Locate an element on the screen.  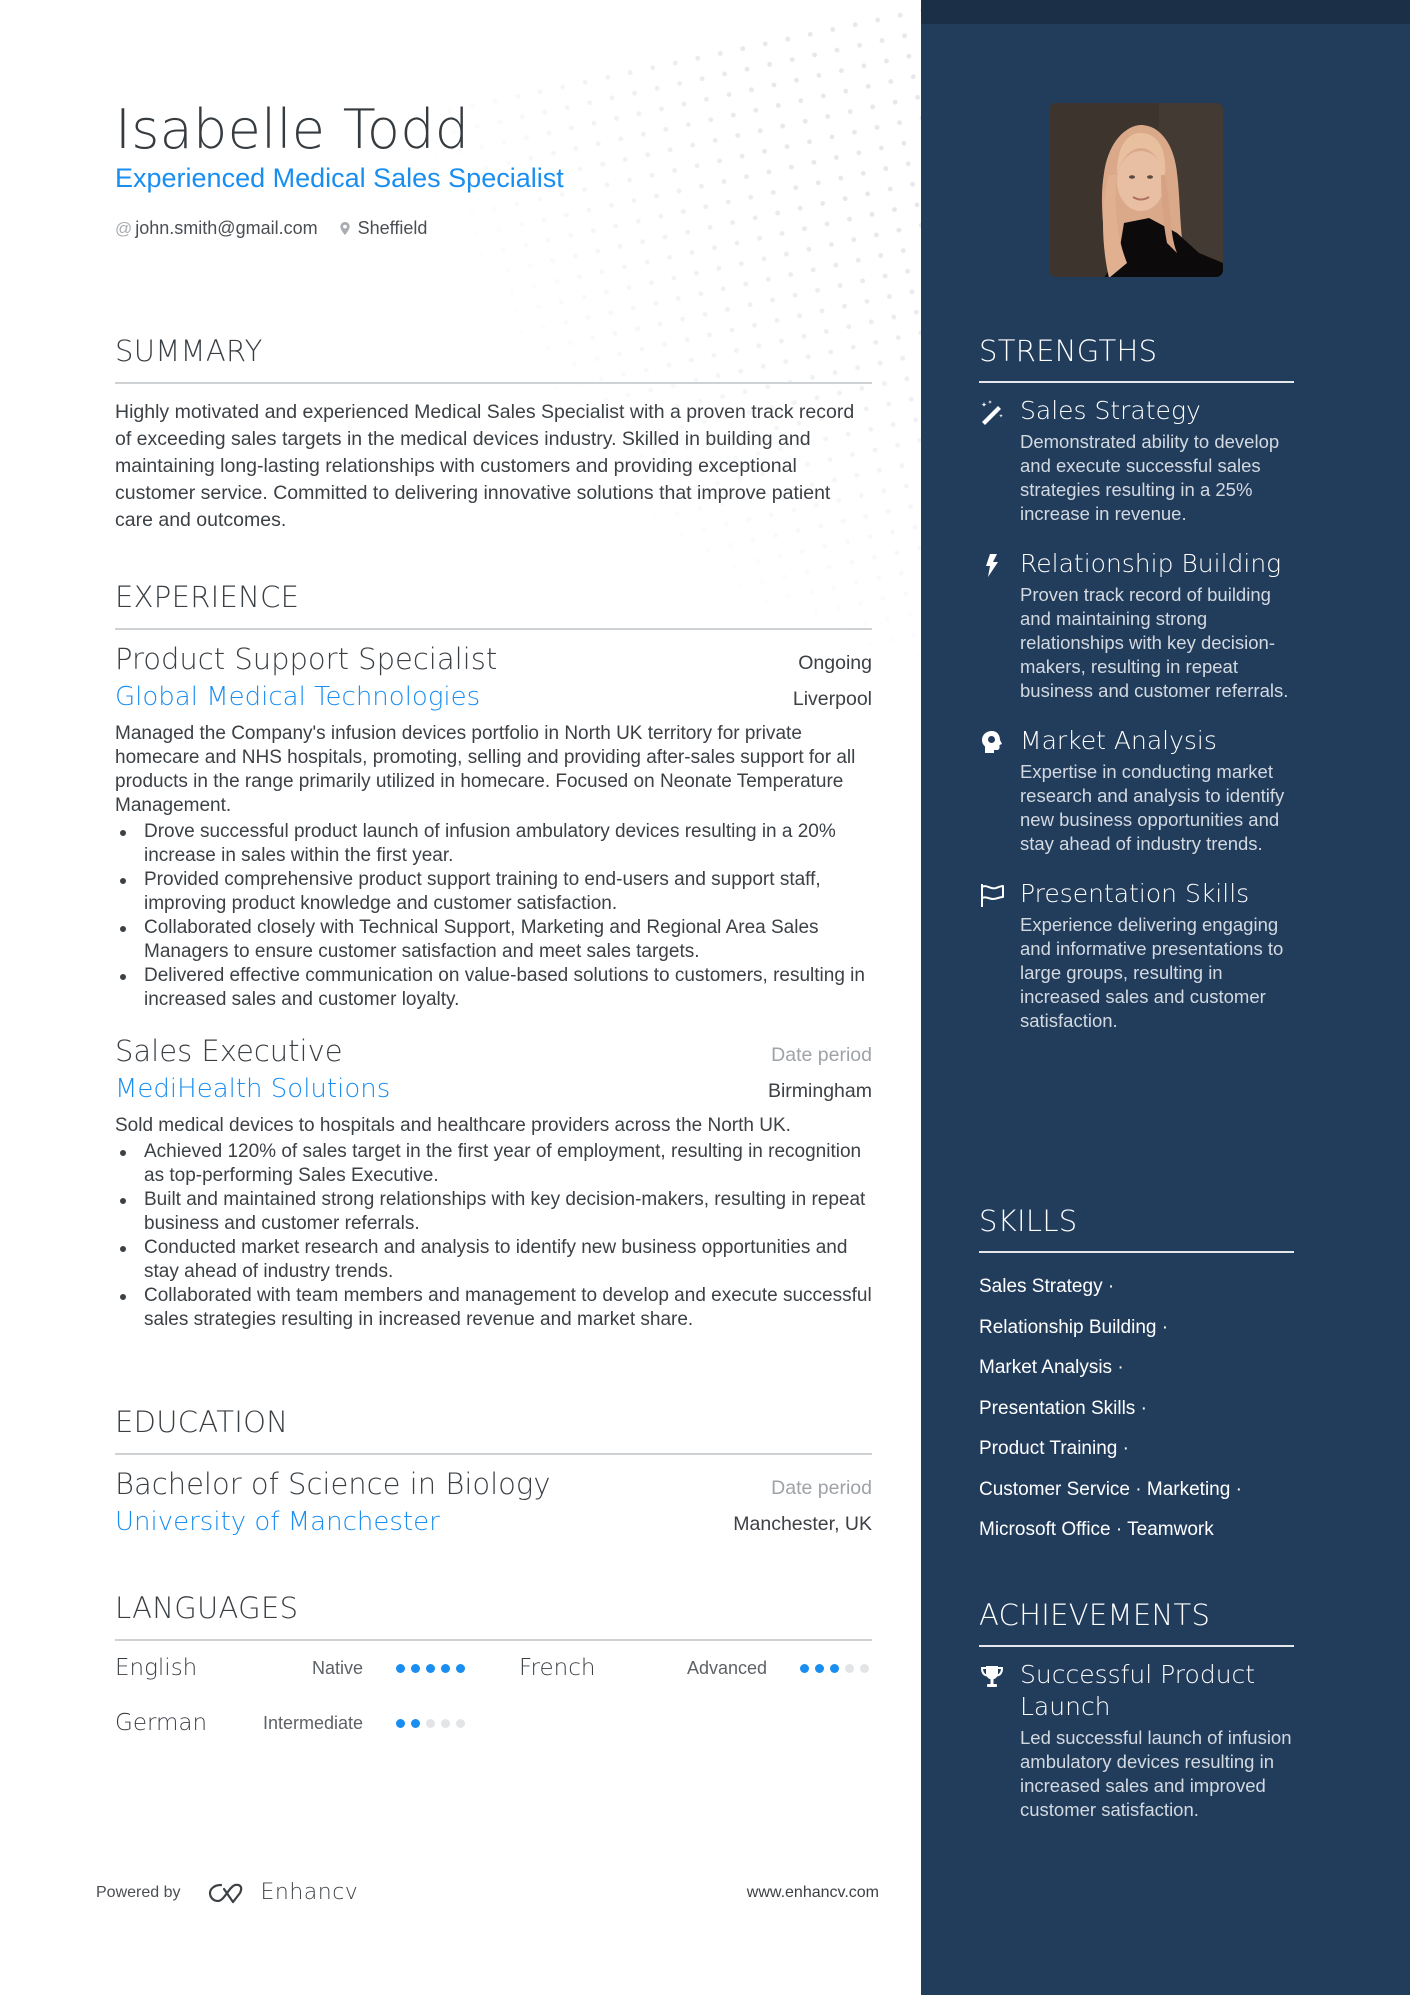
section-title: SKILLS is located at coordinates (1028, 1221).